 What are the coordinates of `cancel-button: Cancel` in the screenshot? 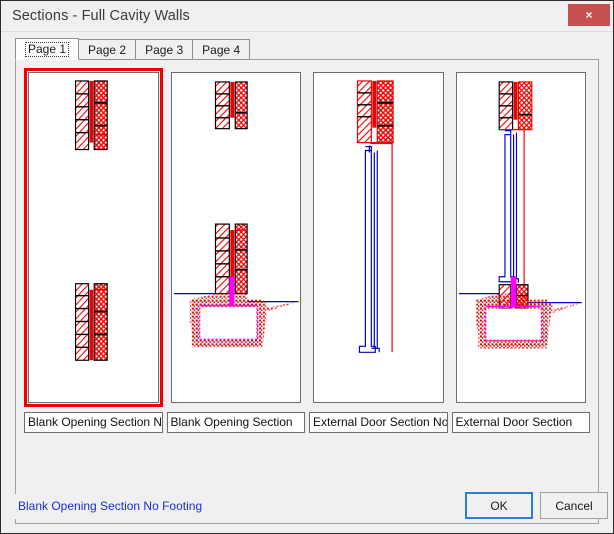 It's located at (574, 505).